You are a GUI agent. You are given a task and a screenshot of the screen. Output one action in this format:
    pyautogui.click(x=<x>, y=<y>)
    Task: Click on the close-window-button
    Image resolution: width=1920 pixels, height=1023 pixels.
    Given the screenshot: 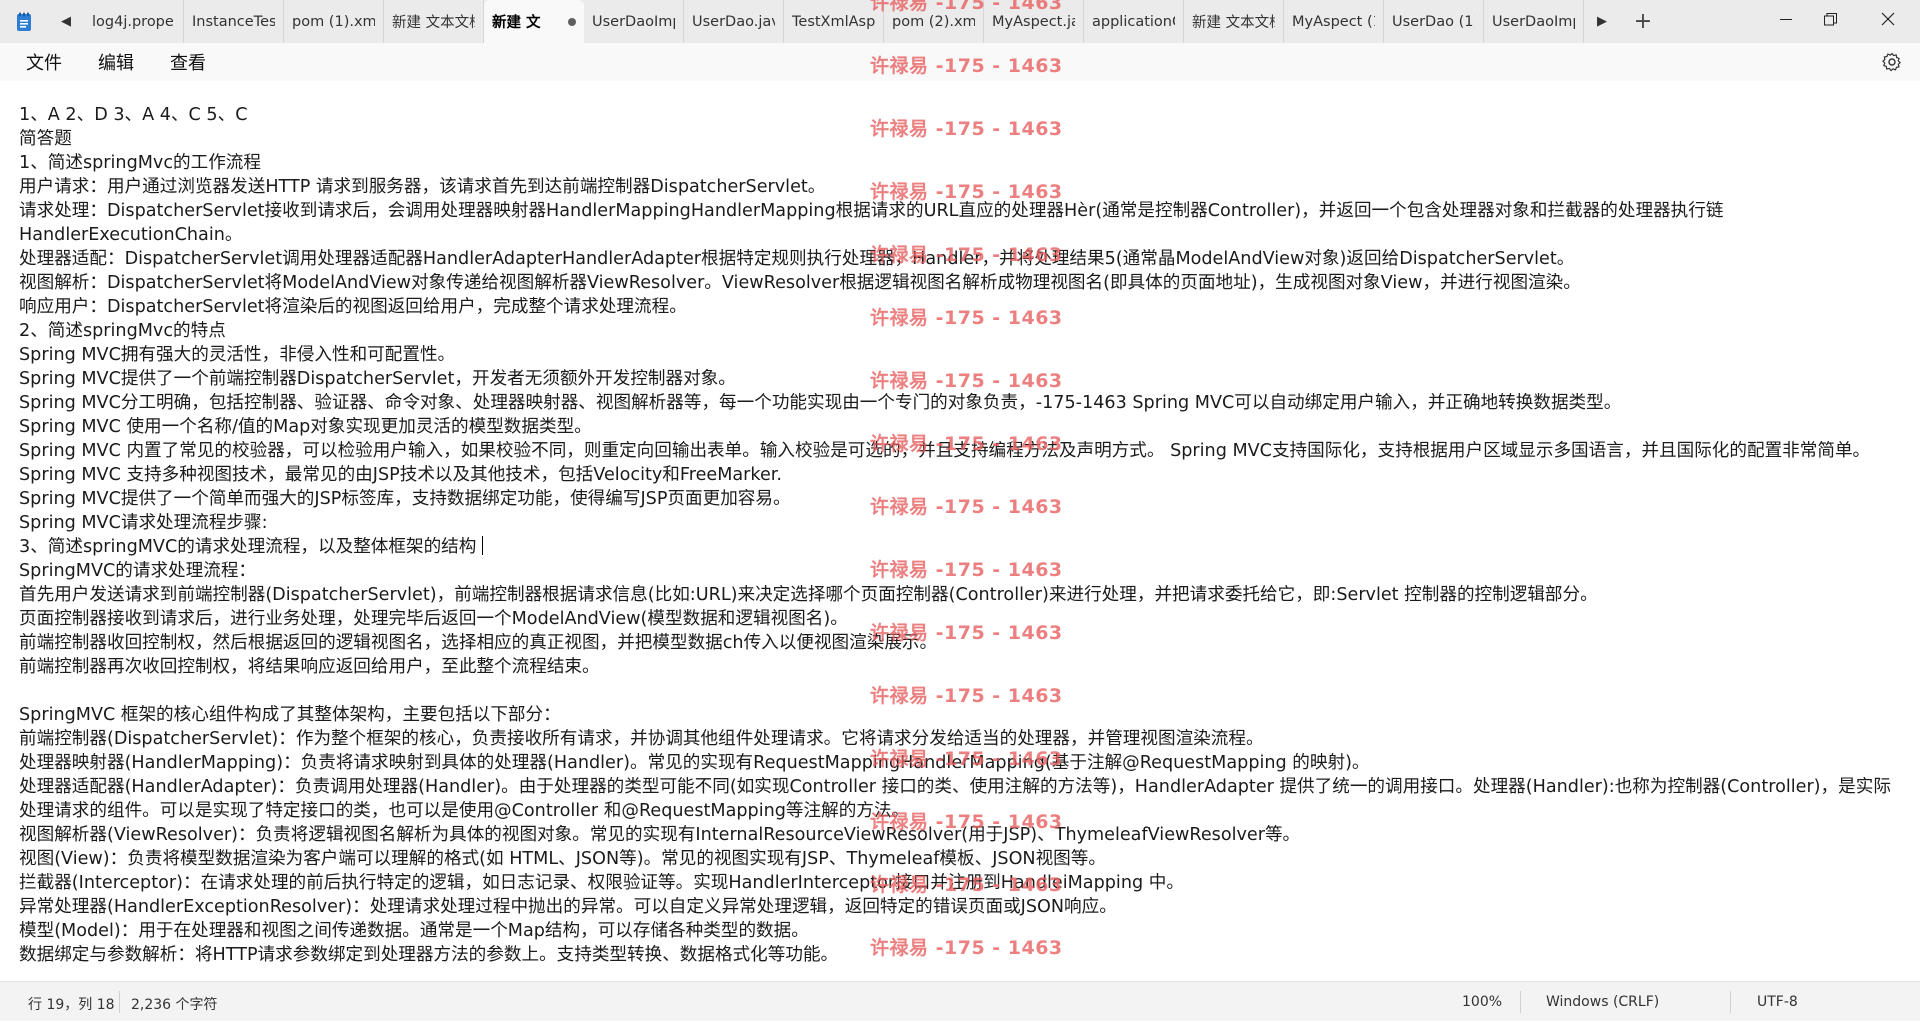 What is the action you would take?
    pyautogui.click(x=1888, y=19)
    